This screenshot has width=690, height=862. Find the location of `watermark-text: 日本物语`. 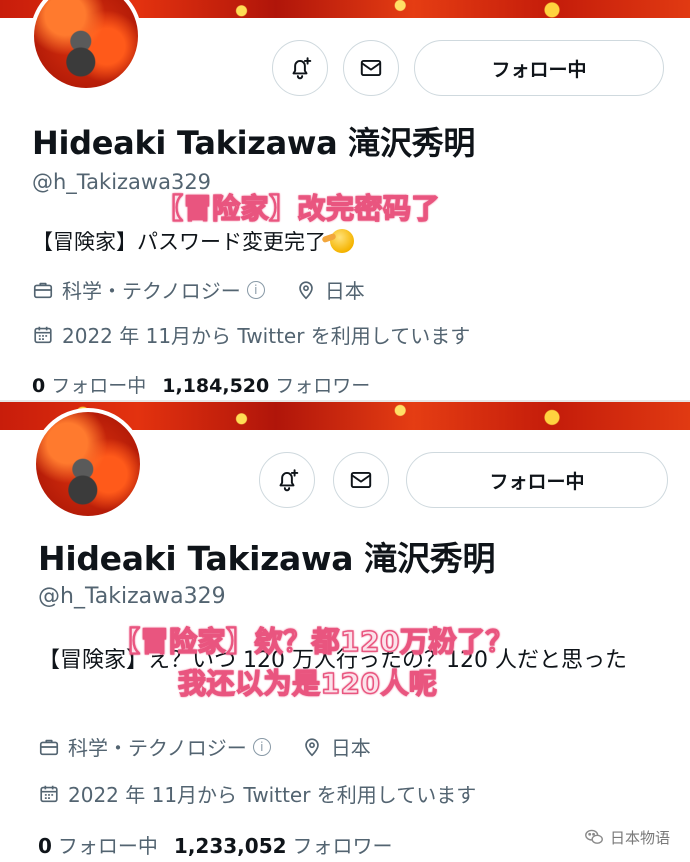

watermark-text: 日本物语 is located at coordinates (639, 837).